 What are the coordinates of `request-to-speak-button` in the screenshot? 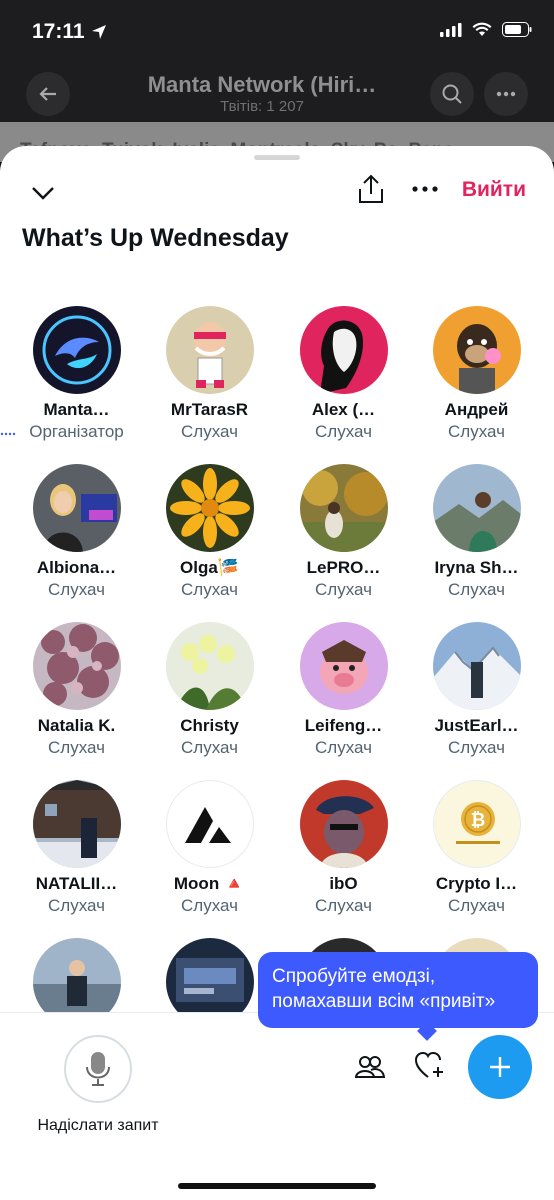 It's located at (98, 1069).